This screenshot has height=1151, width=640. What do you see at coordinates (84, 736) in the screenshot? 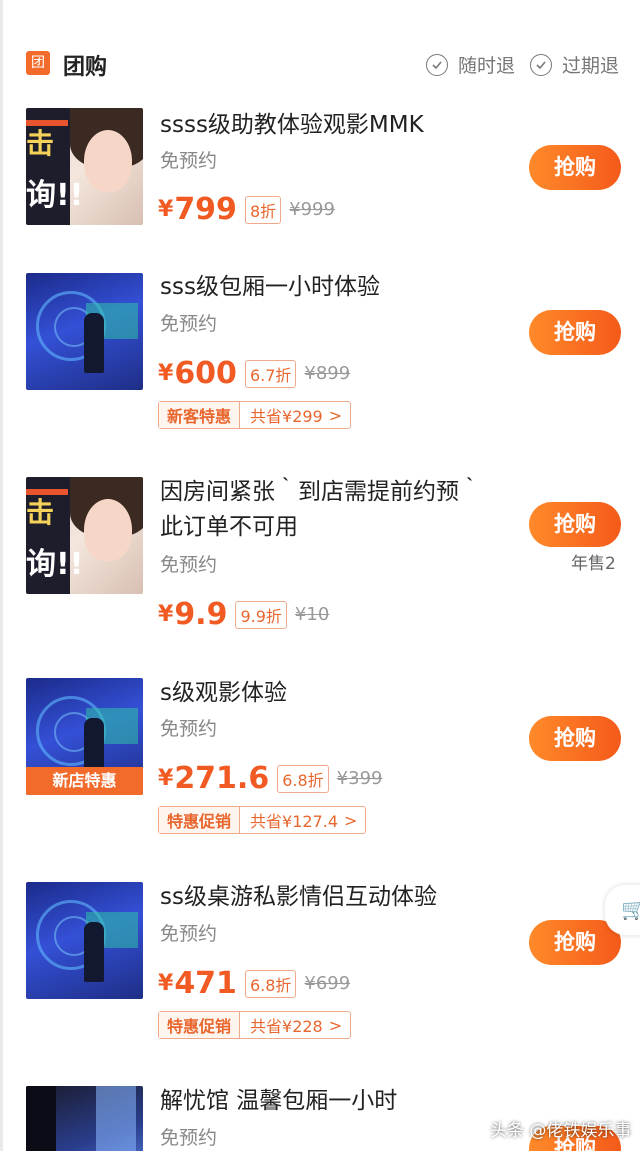
I see `deal-thumbnail: 新店特惠` at bounding box center [84, 736].